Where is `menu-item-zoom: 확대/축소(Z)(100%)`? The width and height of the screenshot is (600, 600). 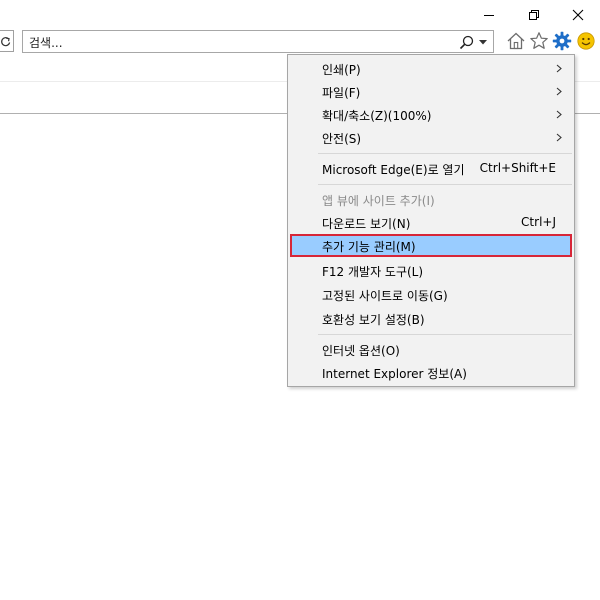 menu-item-zoom: 확대/축소(Z)(100%) is located at coordinates (431, 114).